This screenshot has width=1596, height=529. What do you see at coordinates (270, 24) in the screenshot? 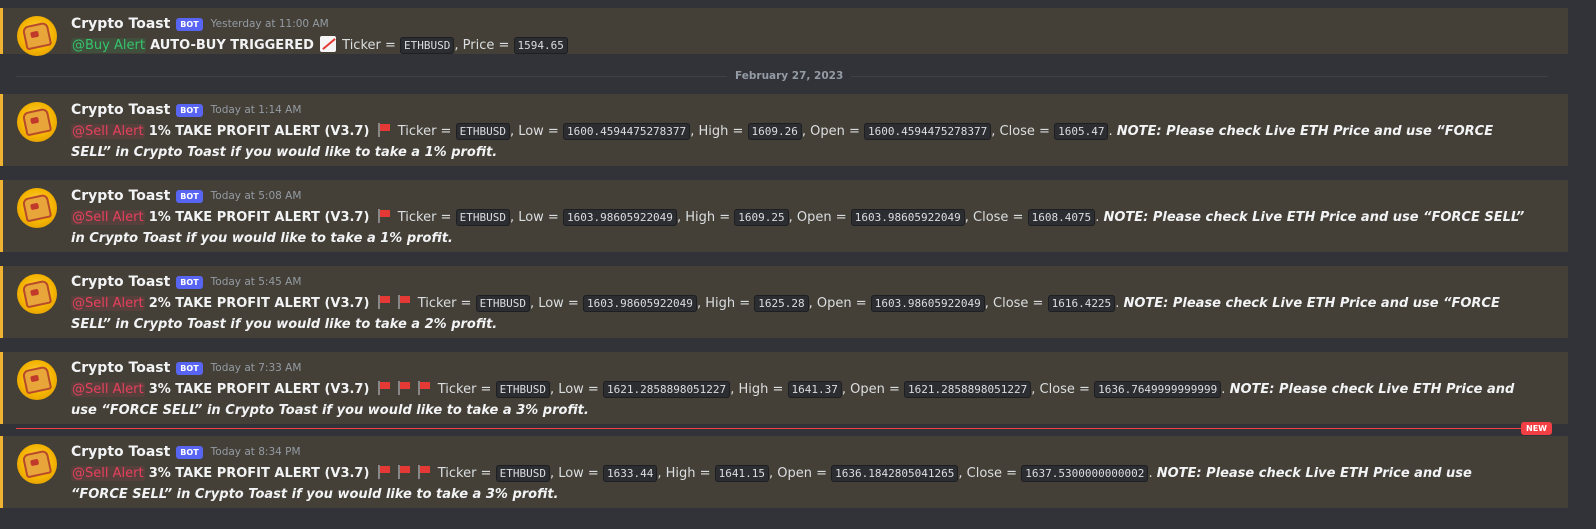
I see `timestamp: Yesterday at 11:00 AM` at bounding box center [270, 24].